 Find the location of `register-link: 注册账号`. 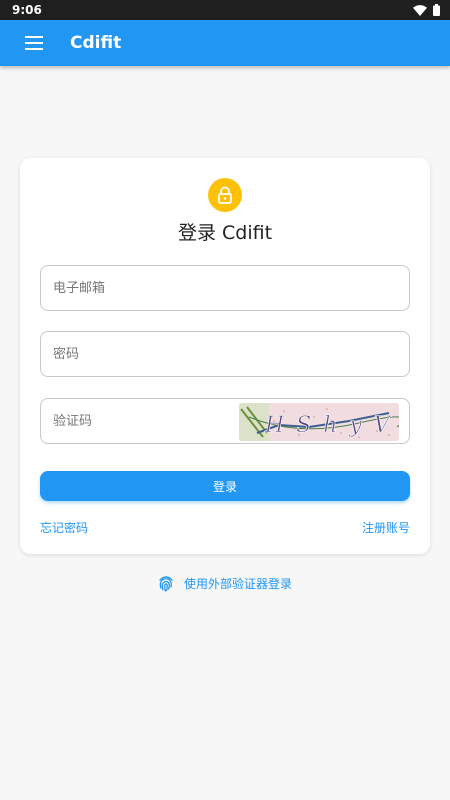

register-link: 注册账号 is located at coordinates (386, 527).